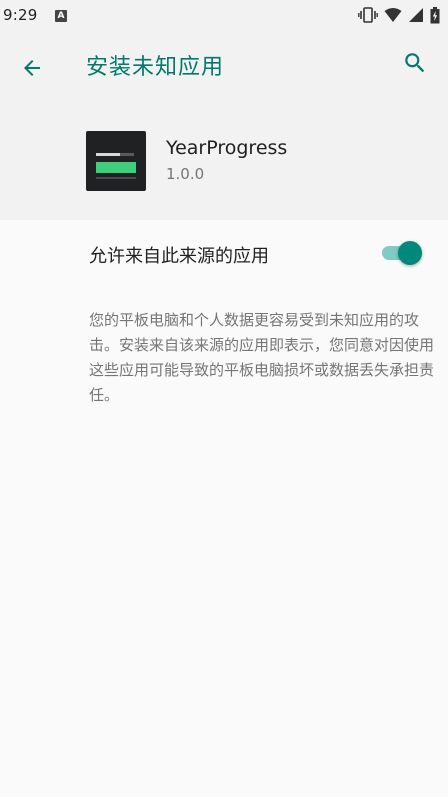 The image size is (448, 797). Describe the element at coordinates (179, 256) in the screenshot. I see `toggle-label: 允许来自此来源的应用` at that location.